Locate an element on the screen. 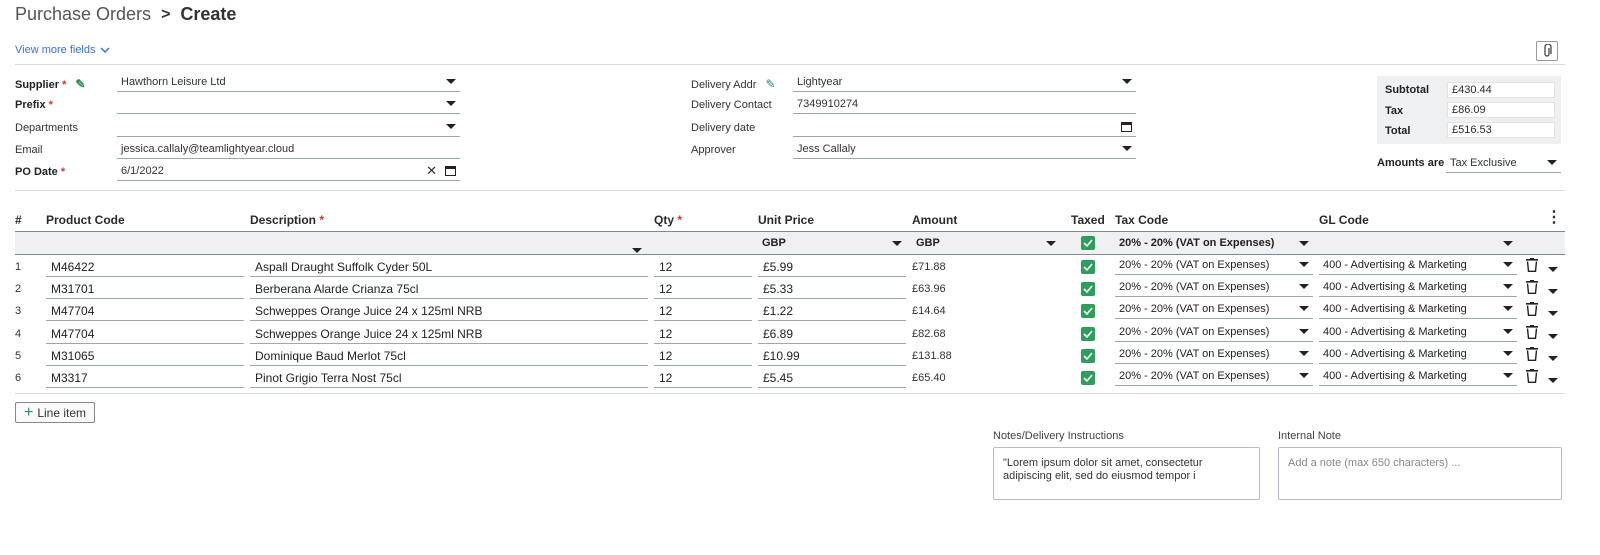 Image resolution: width=1600 pixels, height=555 pixels. col-header-unit-price: Unit Price is located at coordinates (786, 220).